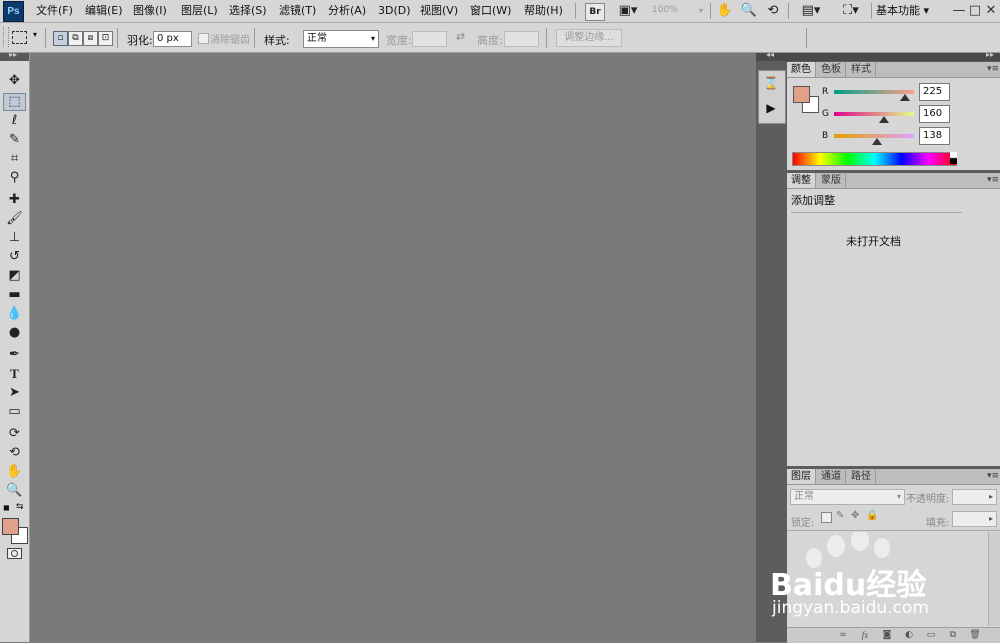  Describe the element at coordinates (771, 55) in the screenshot. I see `dock-header: ◂◂` at that location.